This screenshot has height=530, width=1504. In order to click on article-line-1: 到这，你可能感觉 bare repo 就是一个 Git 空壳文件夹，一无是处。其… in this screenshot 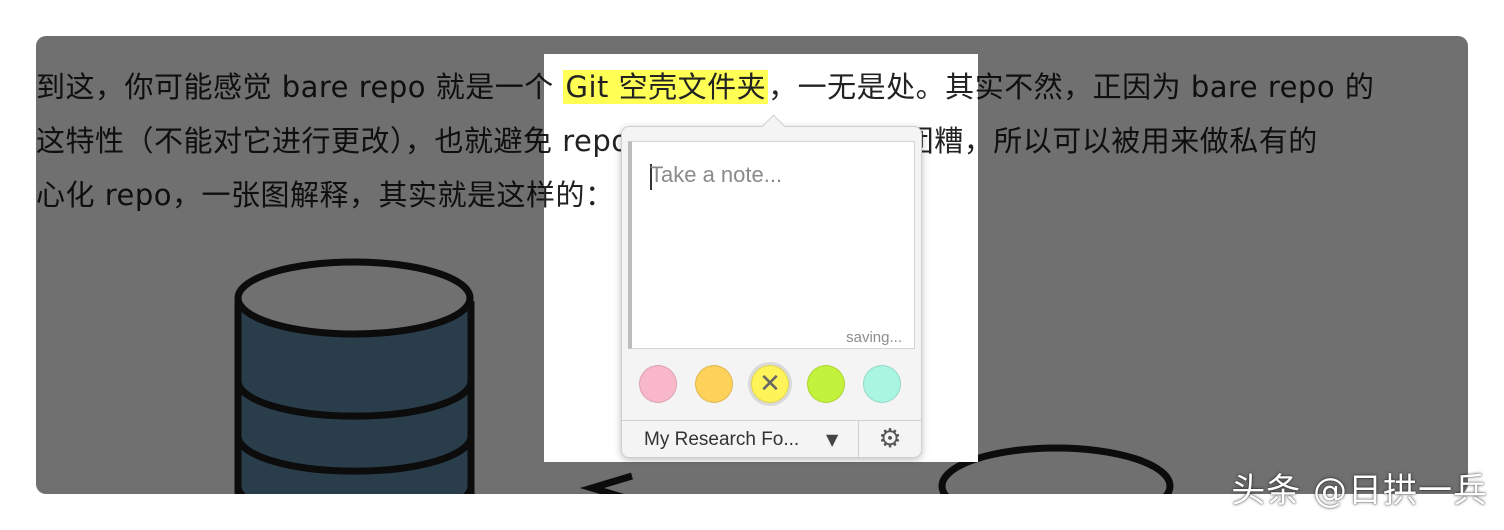, I will do `click(761, 85)`.